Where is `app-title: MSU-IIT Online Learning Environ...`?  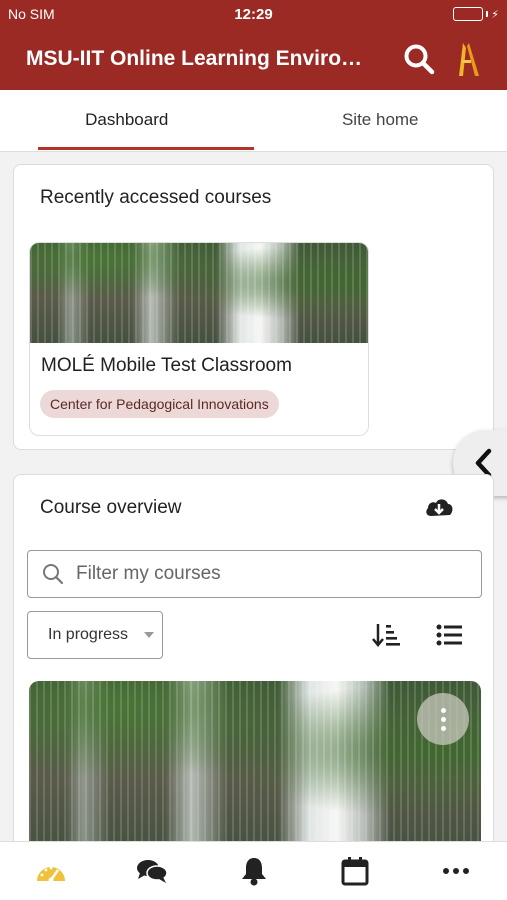
app-title: MSU-IIT Online Learning Environ... is located at coordinates (198, 58).